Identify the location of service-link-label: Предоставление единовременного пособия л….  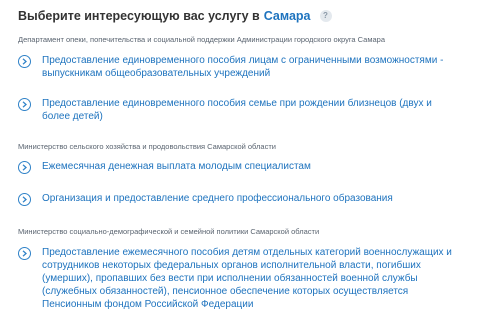
(243, 67).